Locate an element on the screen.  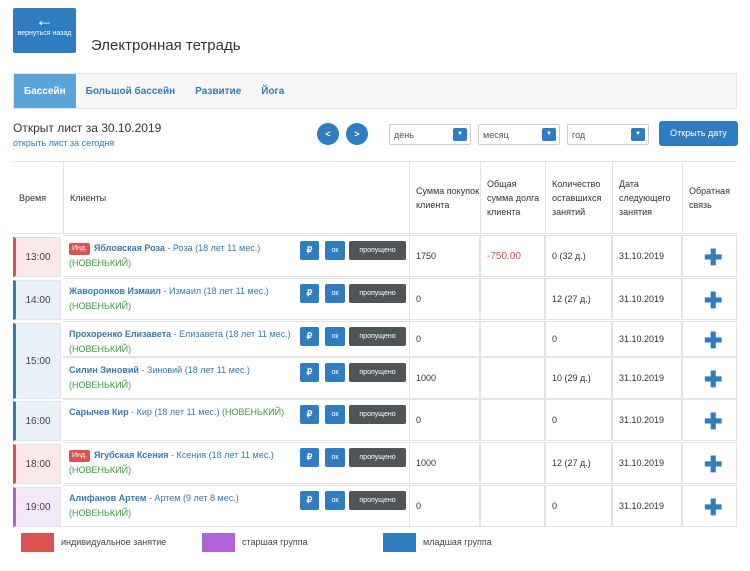
client-detail: - Зиновий (18 лет 11 мес.) is located at coordinates (194, 370).